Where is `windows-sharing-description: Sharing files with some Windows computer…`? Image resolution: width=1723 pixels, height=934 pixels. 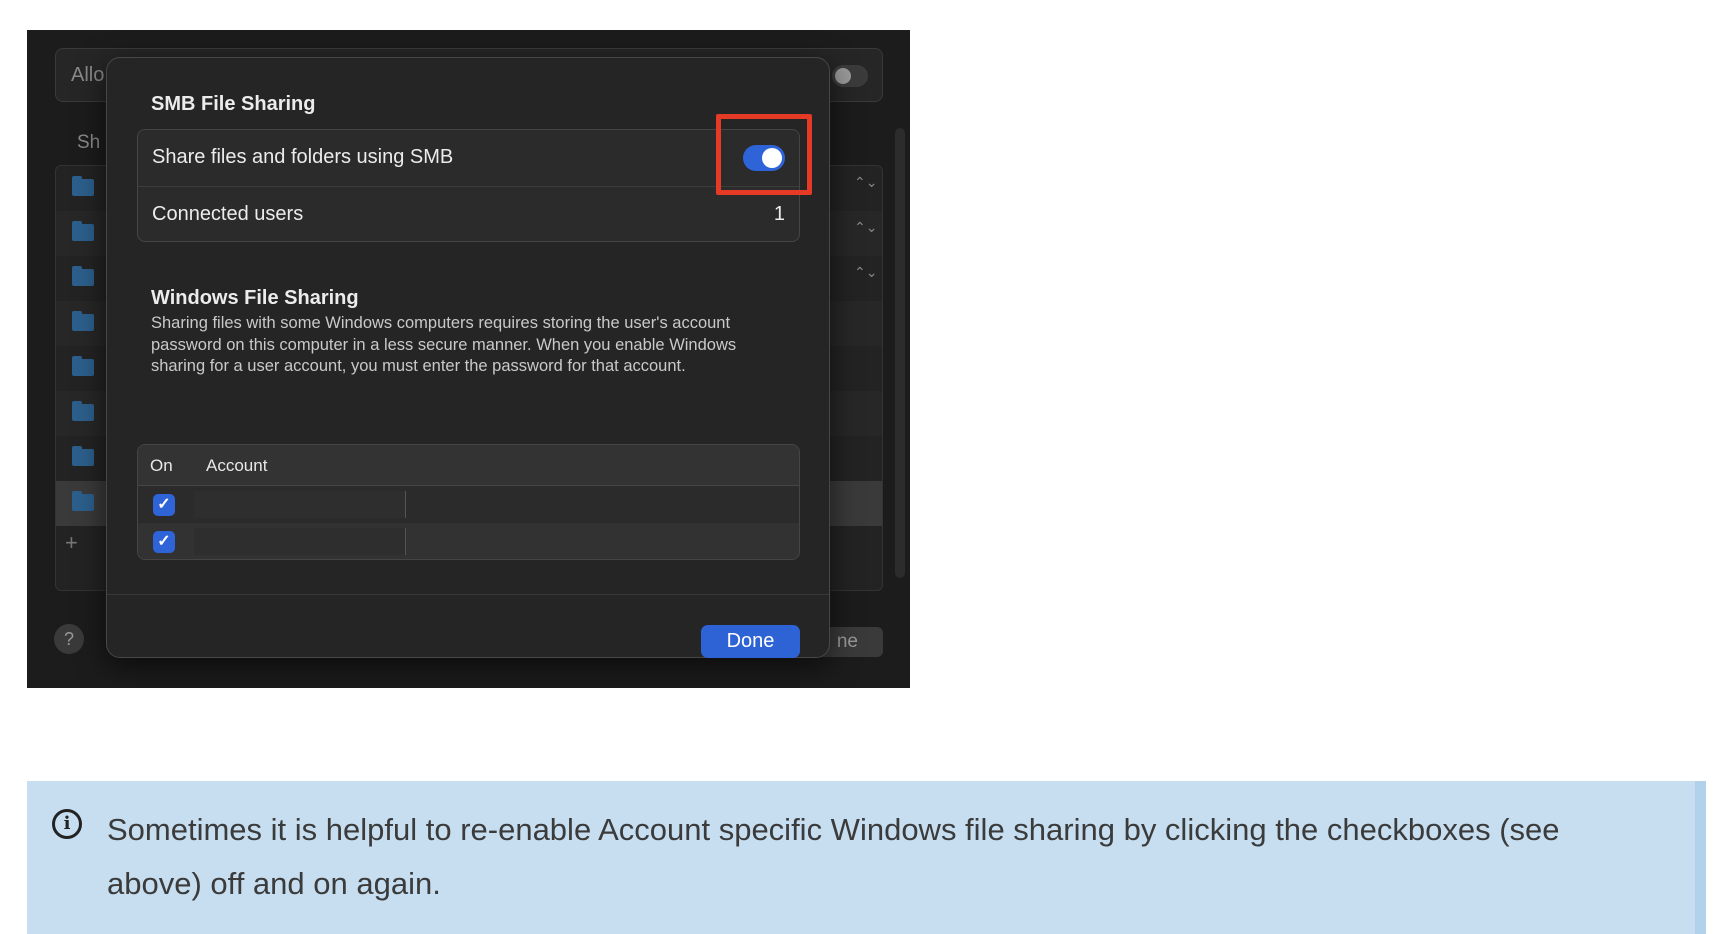
windows-sharing-description: Sharing files with some Windows computer… is located at coordinates (444, 344).